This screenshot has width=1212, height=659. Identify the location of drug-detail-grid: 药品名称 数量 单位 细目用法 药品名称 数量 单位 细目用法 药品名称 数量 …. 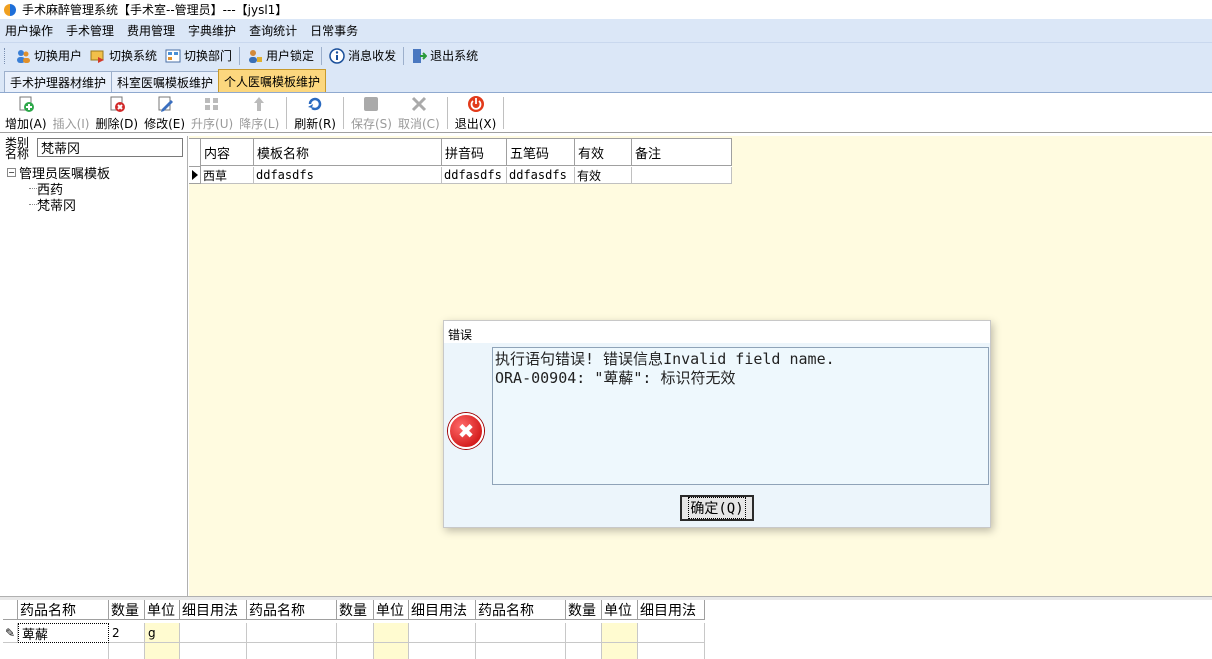
(607, 629).